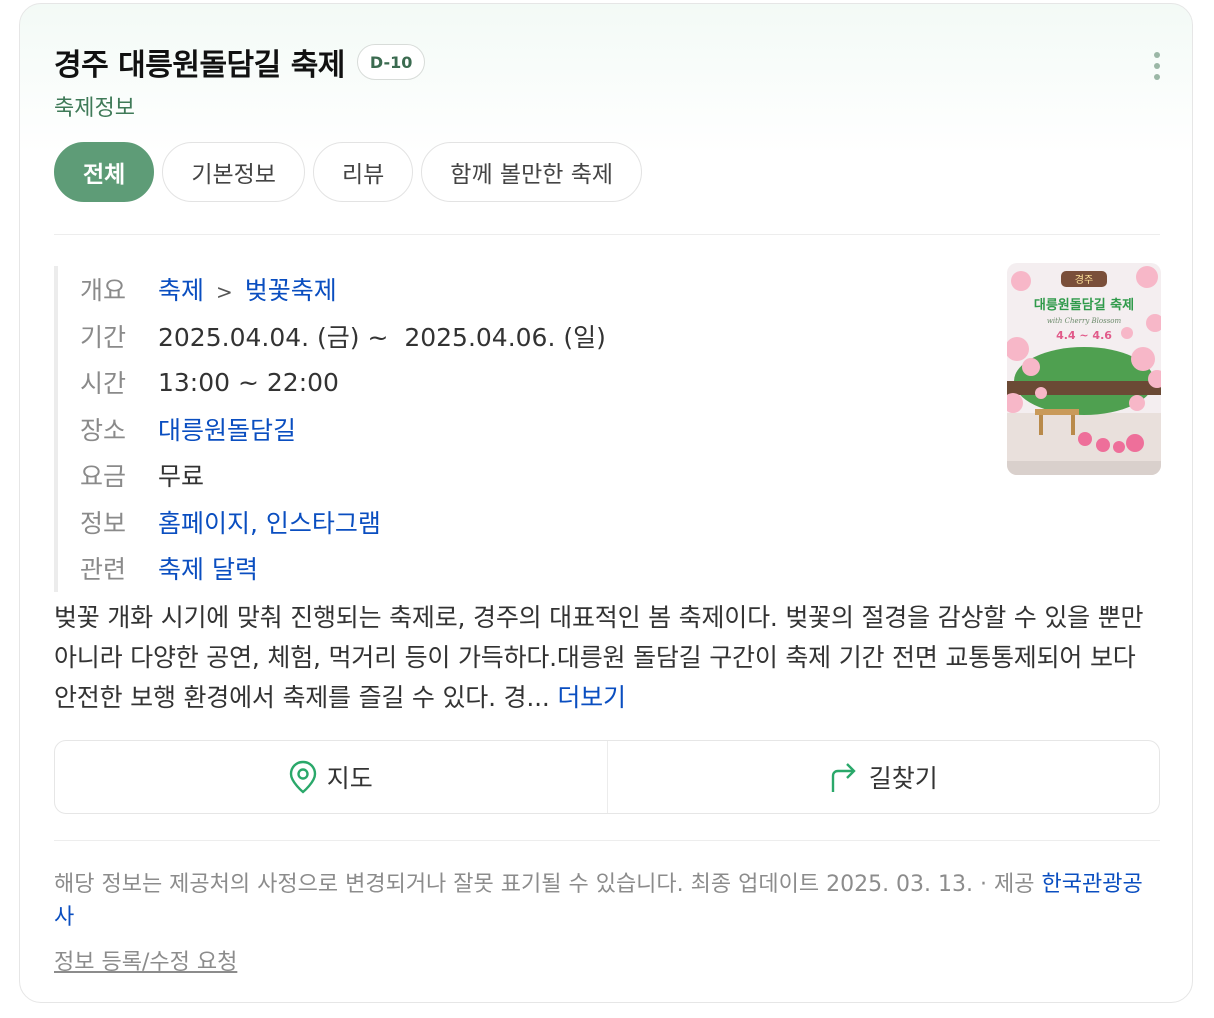 This screenshot has width=1214, height=1018. I want to click on info-row-place: 장소 대릉원돌담길, so click(378, 429).